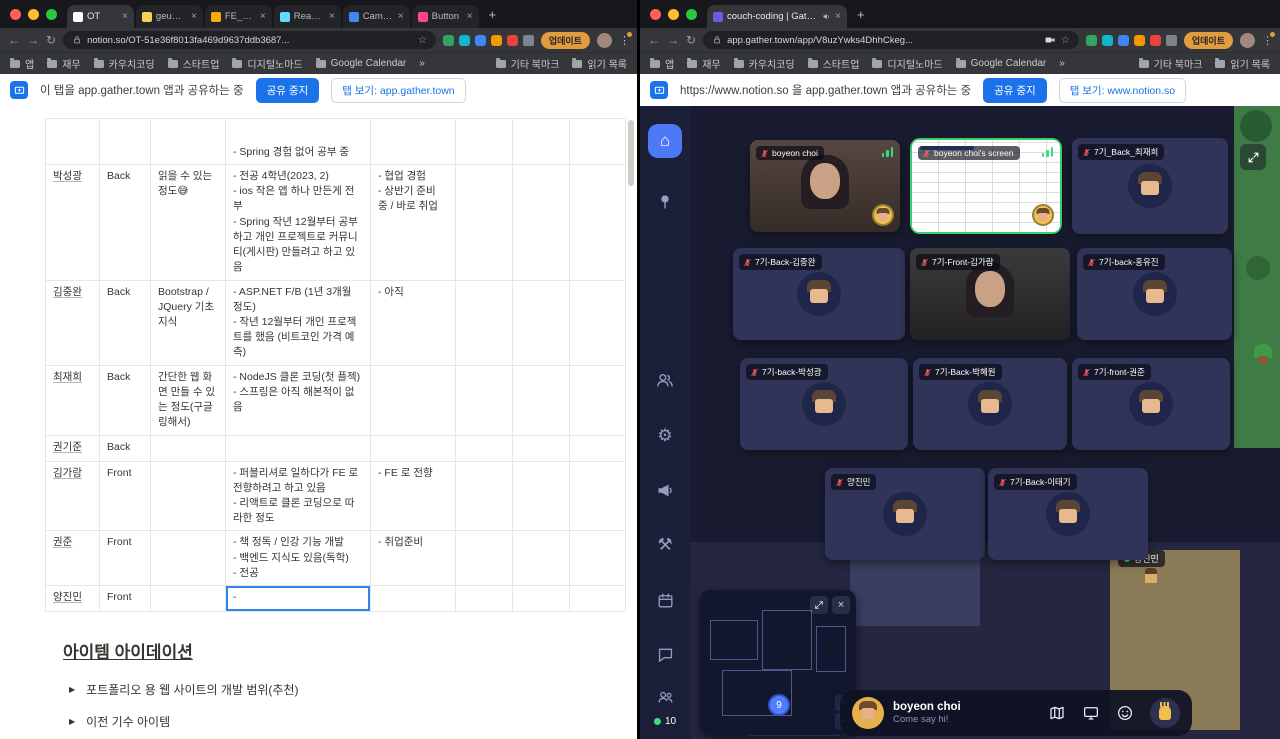 This screenshot has height=739, width=1280. I want to click on view-tab-button: 탭 보기: app.gather.town, so click(398, 90).